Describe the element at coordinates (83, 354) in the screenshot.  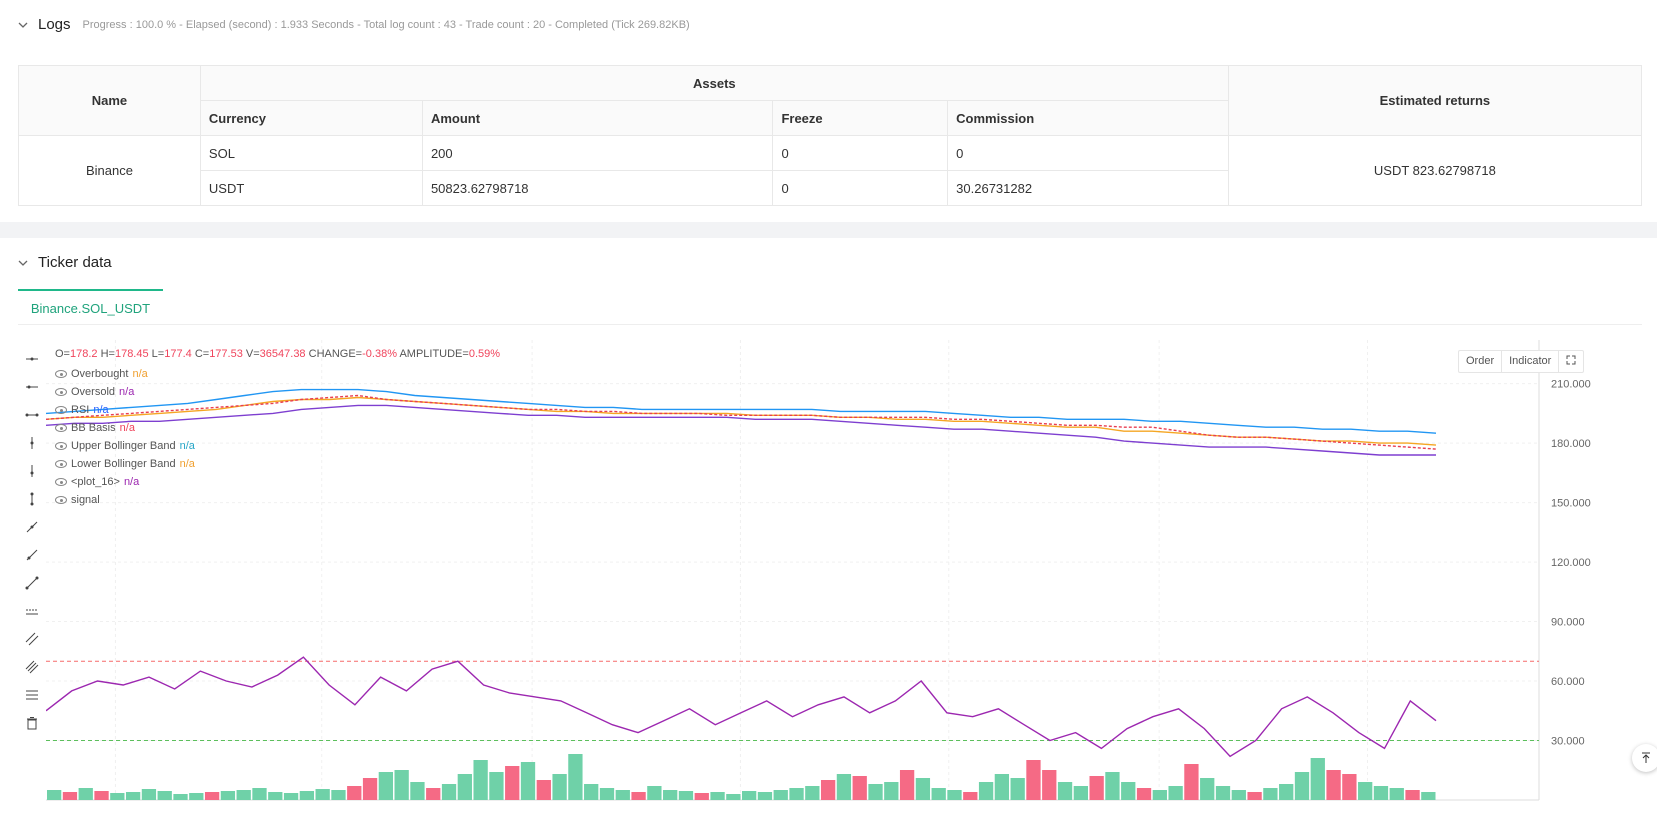
I see `open-value: 178.2` at that location.